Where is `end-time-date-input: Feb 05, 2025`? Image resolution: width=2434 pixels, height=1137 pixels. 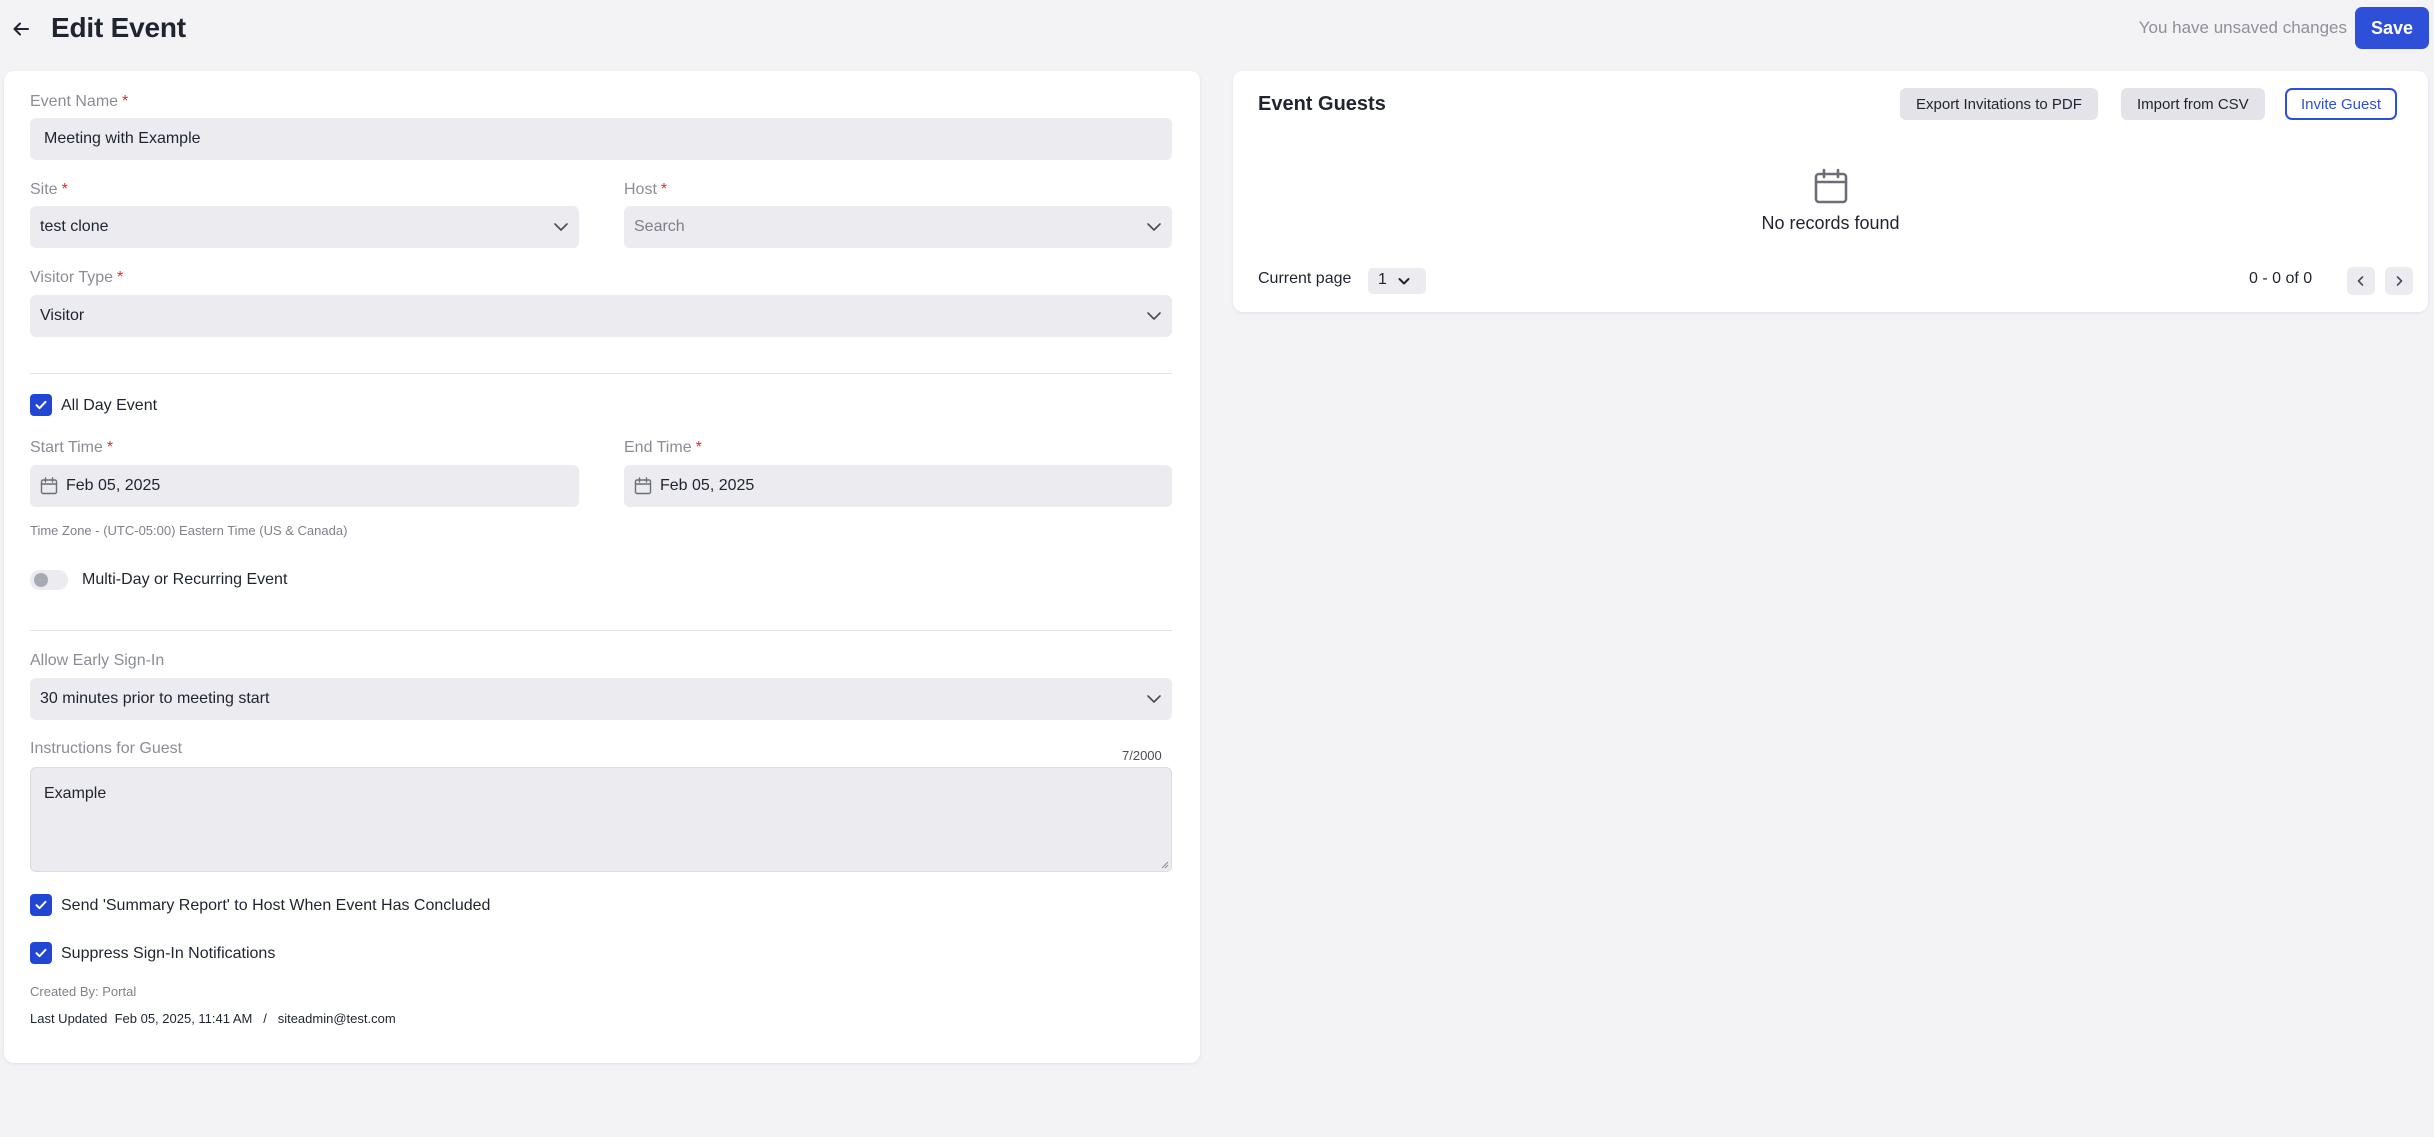
end-time-date-input: Feb 05, 2025 is located at coordinates (898, 486).